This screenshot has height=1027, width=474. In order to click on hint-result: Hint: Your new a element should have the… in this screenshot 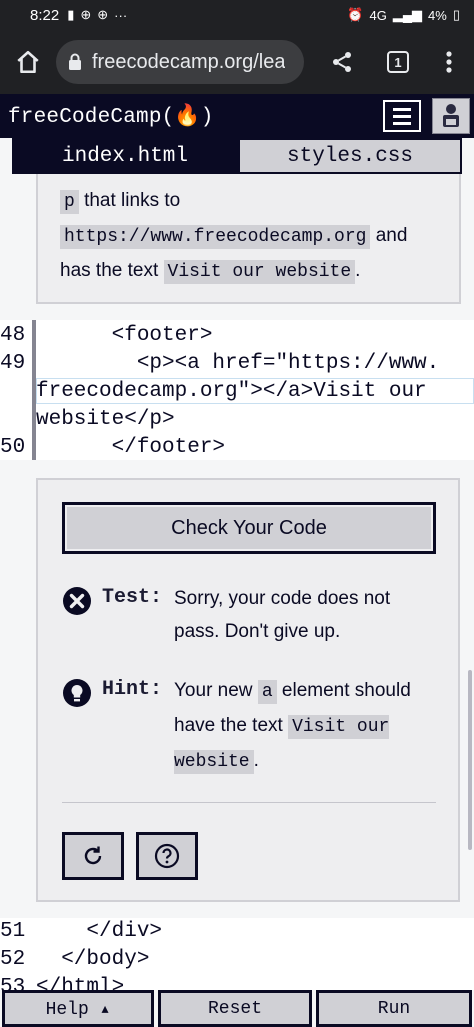, I will do `click(243, 726)`.